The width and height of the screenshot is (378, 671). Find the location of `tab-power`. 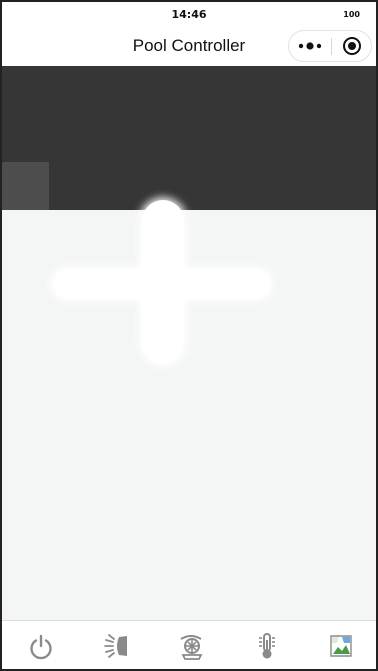

tab-power is located at coordinates (41, 646).